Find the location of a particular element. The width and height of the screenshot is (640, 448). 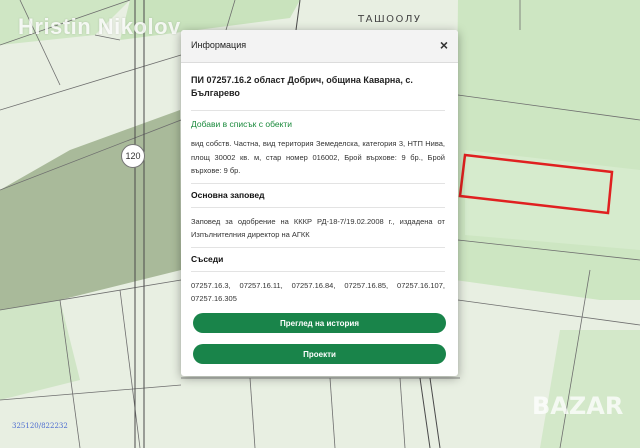

view-history-button: Преглед на история is located at coordinates (319, 323).